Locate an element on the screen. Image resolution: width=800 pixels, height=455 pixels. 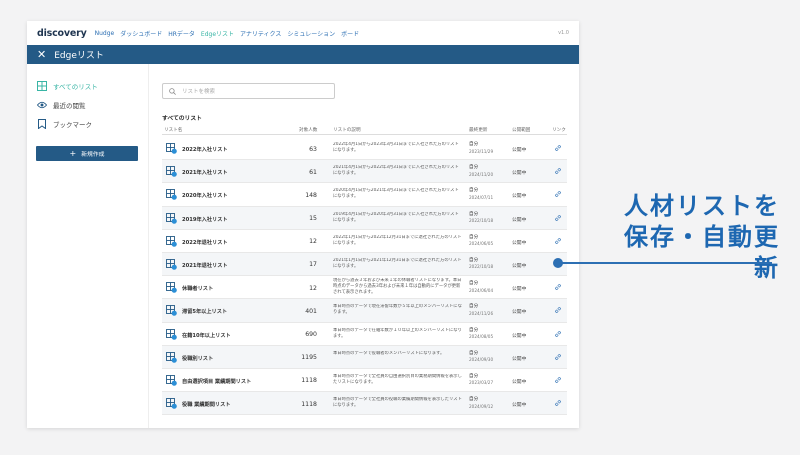
member-count: 12 is located at coordinates (313, 242).